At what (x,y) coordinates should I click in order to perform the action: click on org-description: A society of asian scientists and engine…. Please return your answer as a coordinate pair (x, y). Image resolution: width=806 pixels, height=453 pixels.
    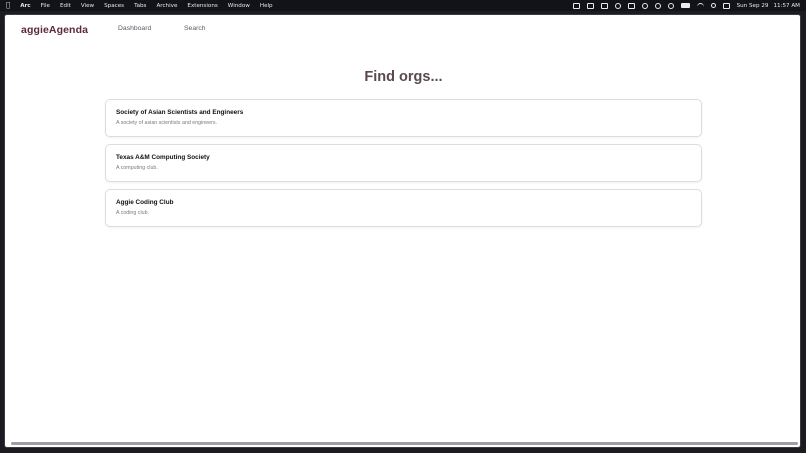
    Looking at the image, I should click on (166, 123).